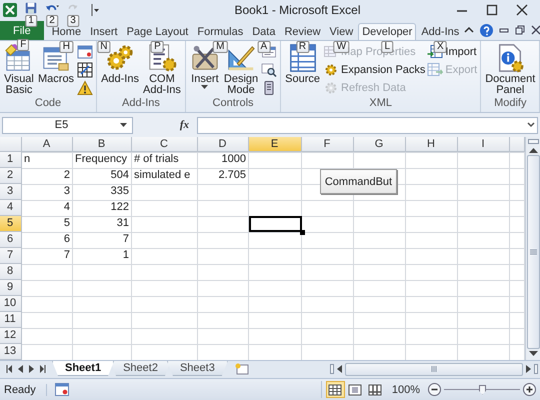 This screenshot has width=540, height=400. Describe the element at coordinates (66, 223) in the screenshot. I see `table-cell-text: 5` at that location.